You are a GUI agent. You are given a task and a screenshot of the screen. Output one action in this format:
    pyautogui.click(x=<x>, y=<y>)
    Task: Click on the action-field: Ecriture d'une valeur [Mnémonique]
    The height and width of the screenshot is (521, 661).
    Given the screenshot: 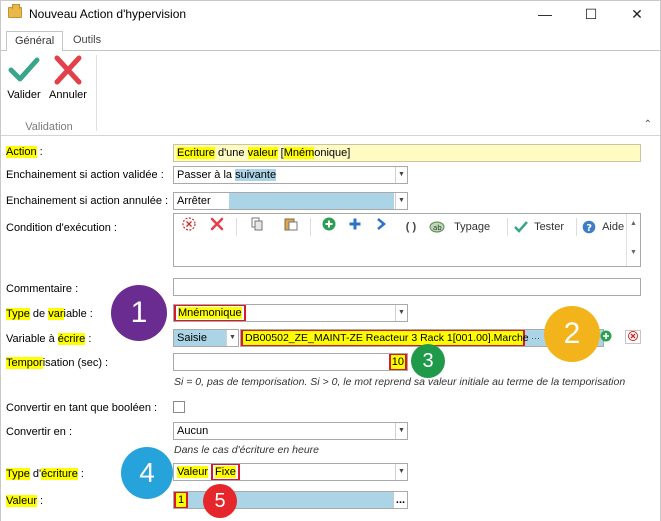 What is the action you would take?
    pyautogui.click(x=407, y=153)
    